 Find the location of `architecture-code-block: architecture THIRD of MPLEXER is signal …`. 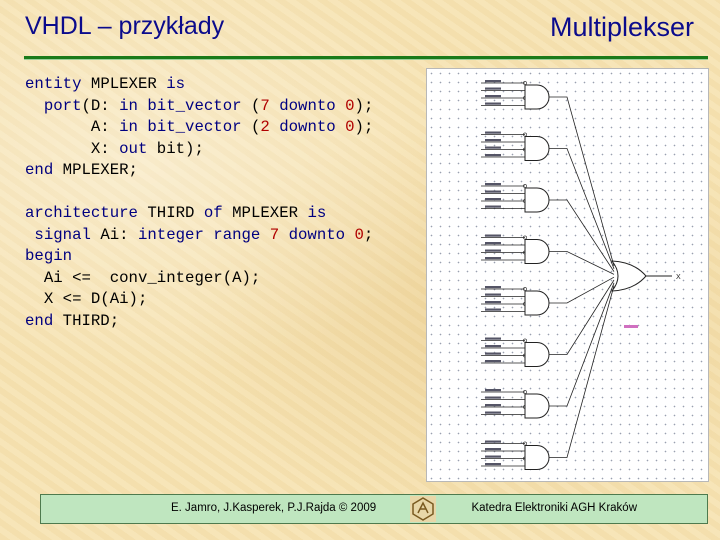

architecture-code-block: architecture THIRD of MPLEXER is signal … is located at coordinates (199, 268).